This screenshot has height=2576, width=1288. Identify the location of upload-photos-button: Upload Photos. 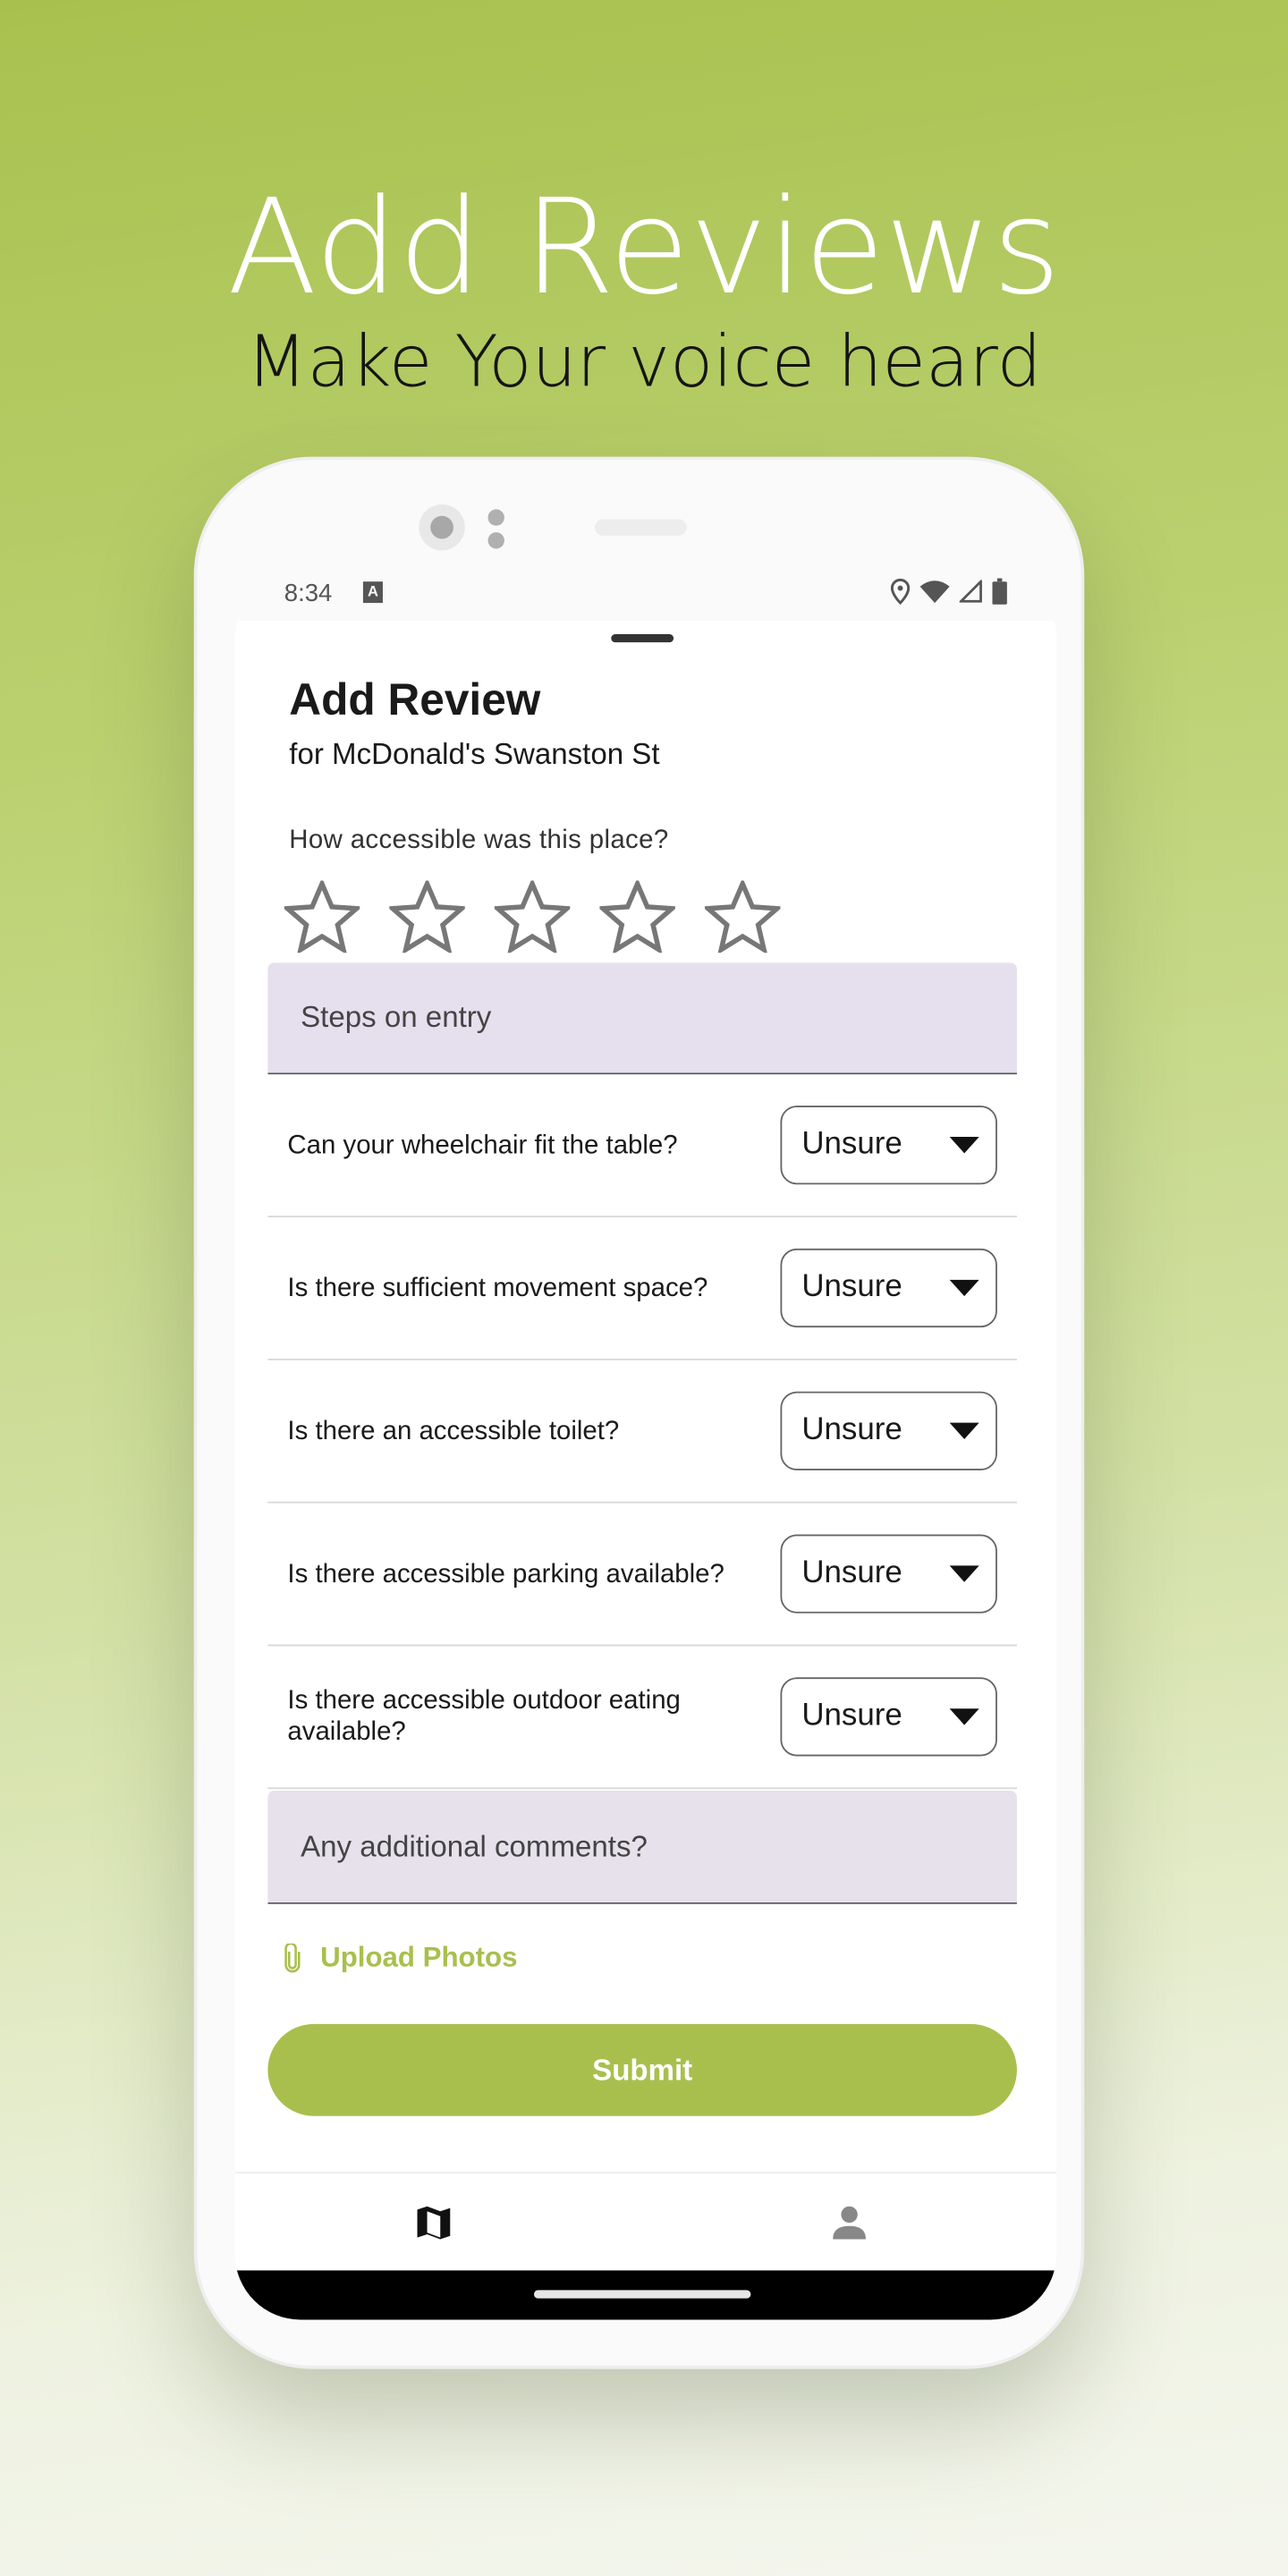
(401, 1958).